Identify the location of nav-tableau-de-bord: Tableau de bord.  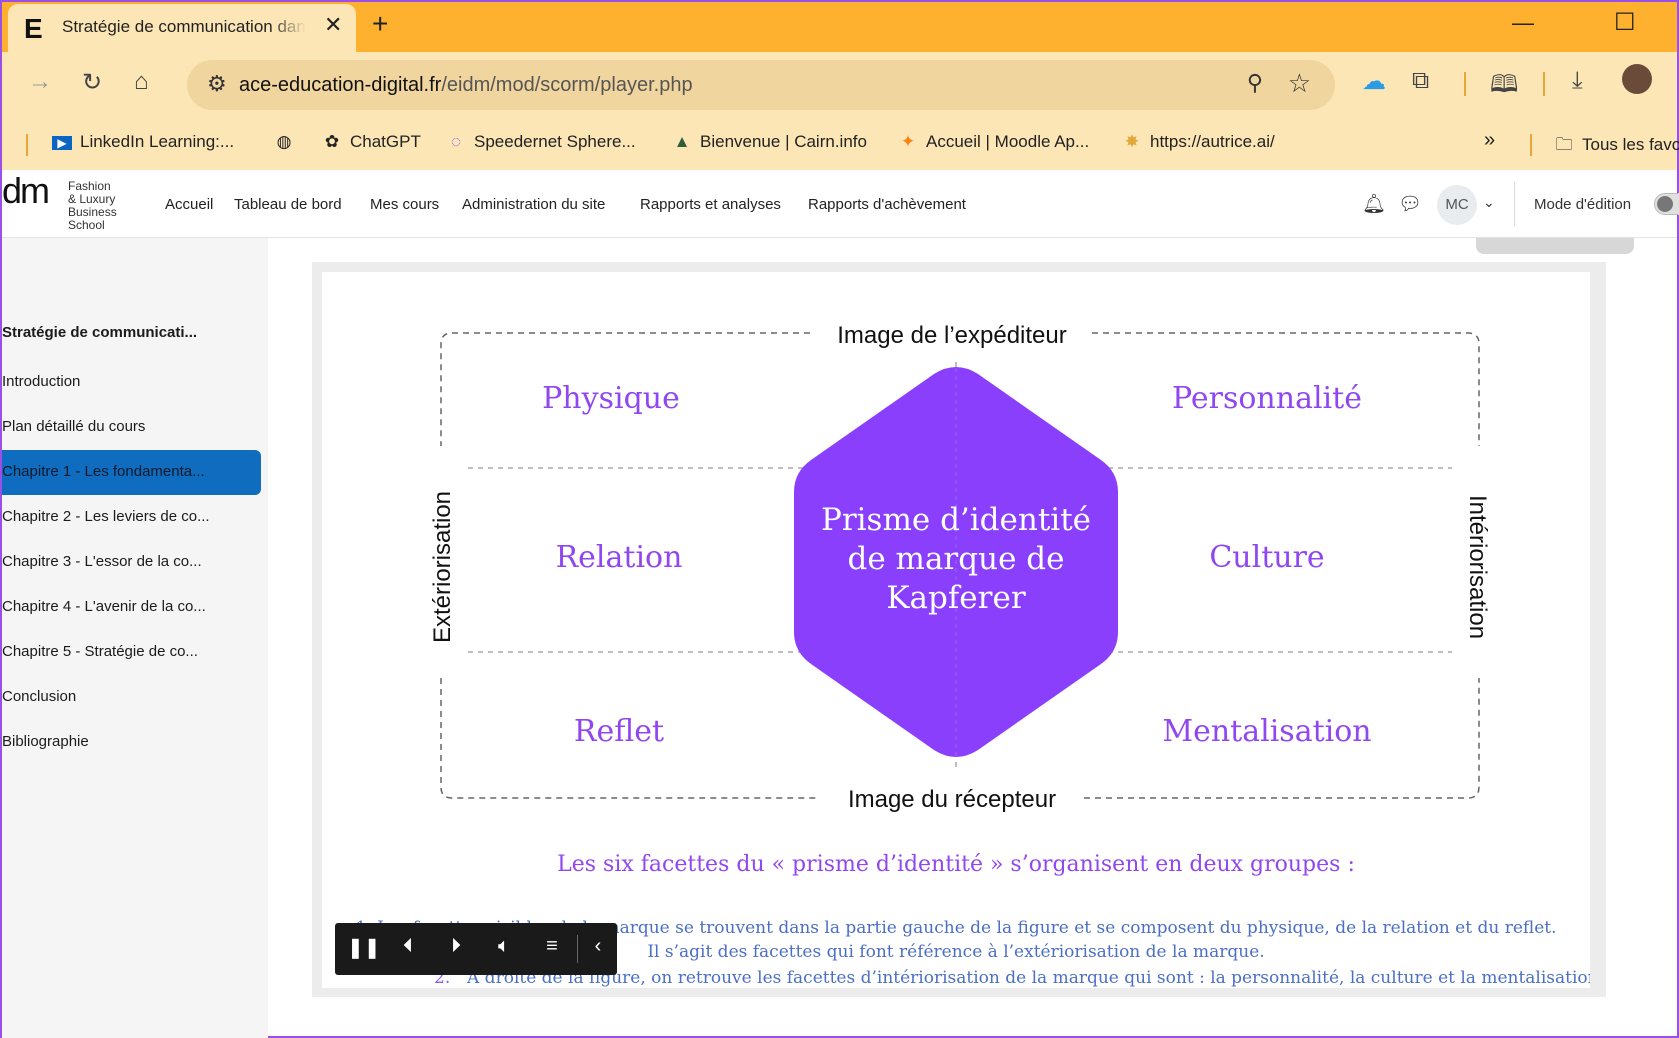
(288, 204).